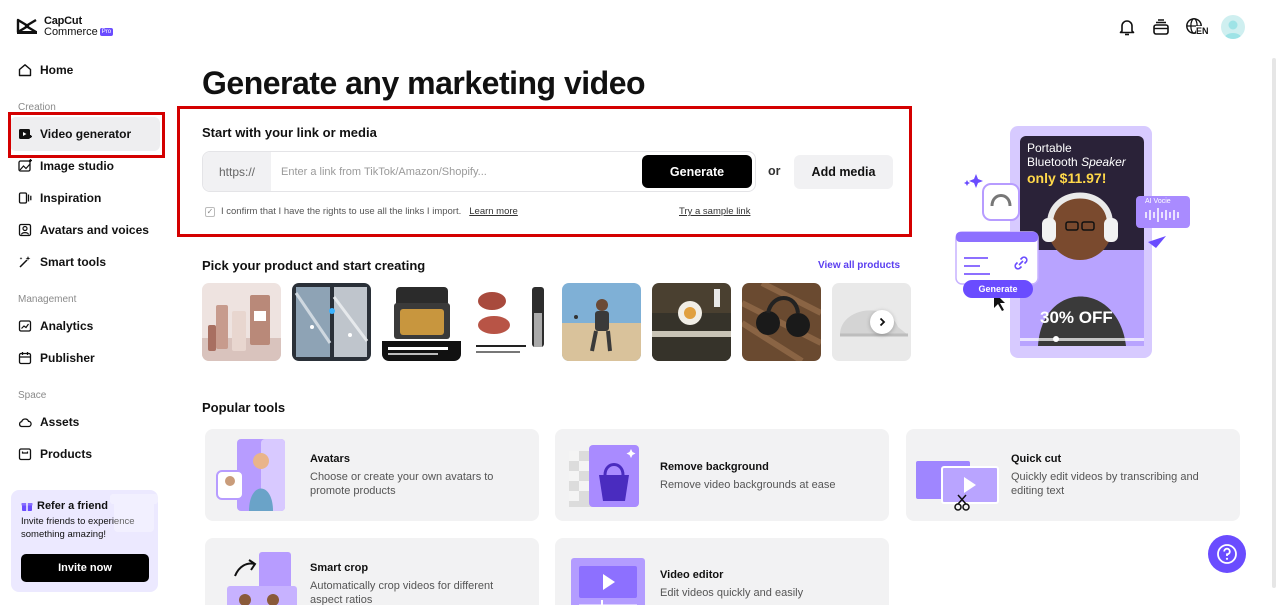  I want to click on help-button, so click(1227, 554).